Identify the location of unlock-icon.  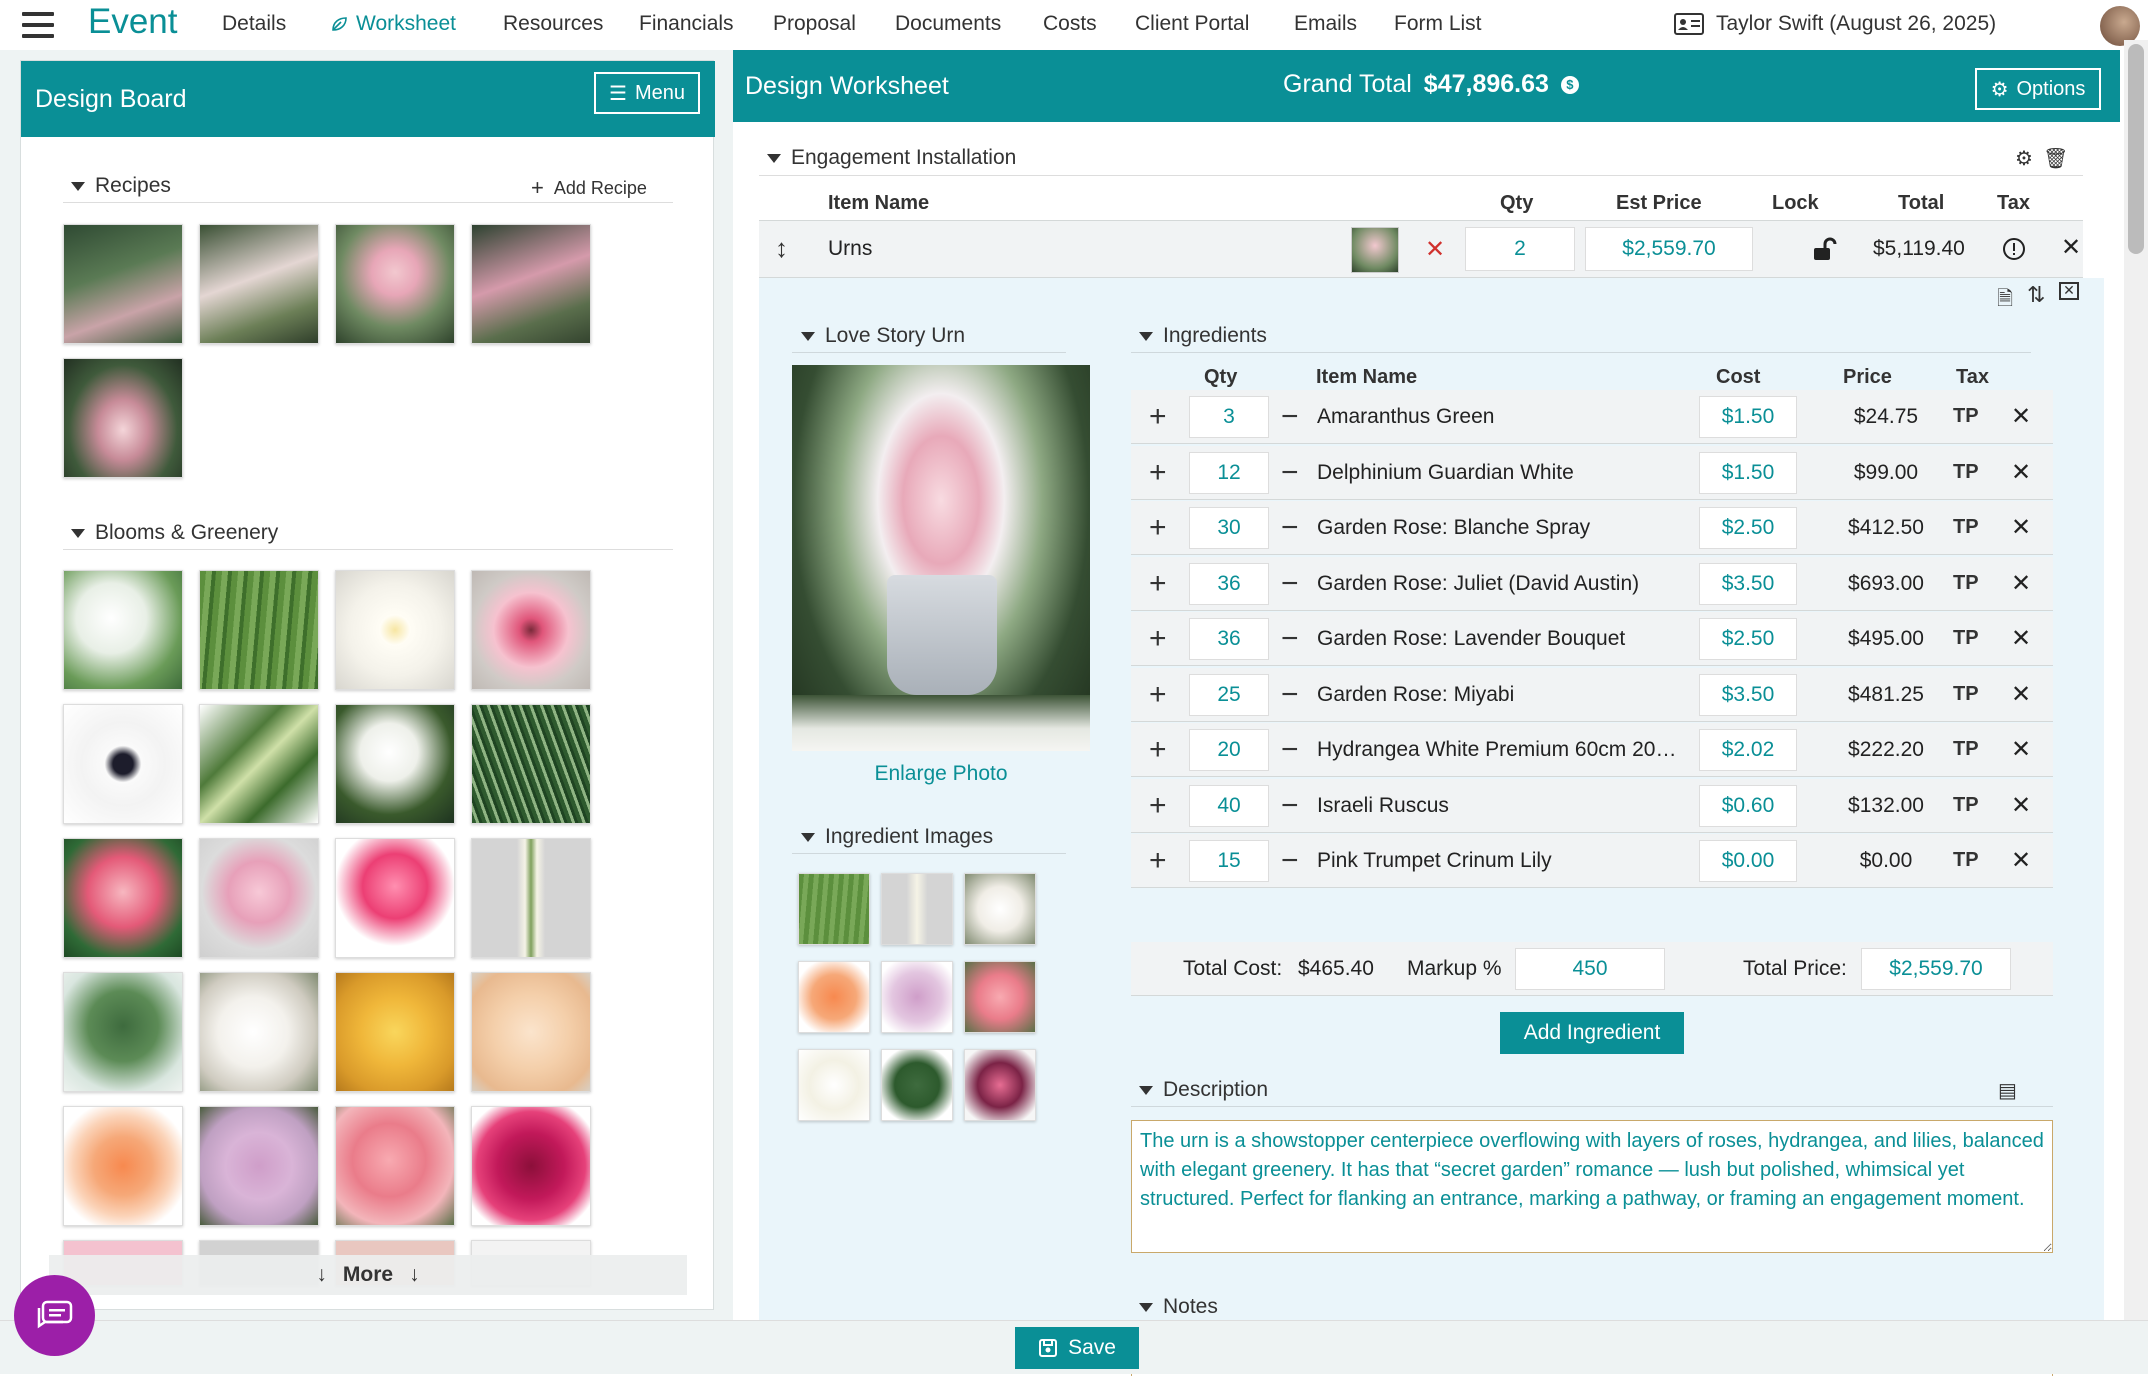
(1824, 250).